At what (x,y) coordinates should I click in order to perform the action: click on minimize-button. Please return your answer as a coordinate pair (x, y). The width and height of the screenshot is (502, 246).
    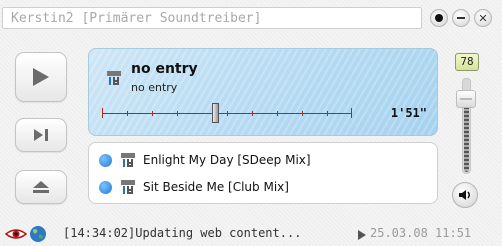
    Looking at the image, I should click on (461, 18).